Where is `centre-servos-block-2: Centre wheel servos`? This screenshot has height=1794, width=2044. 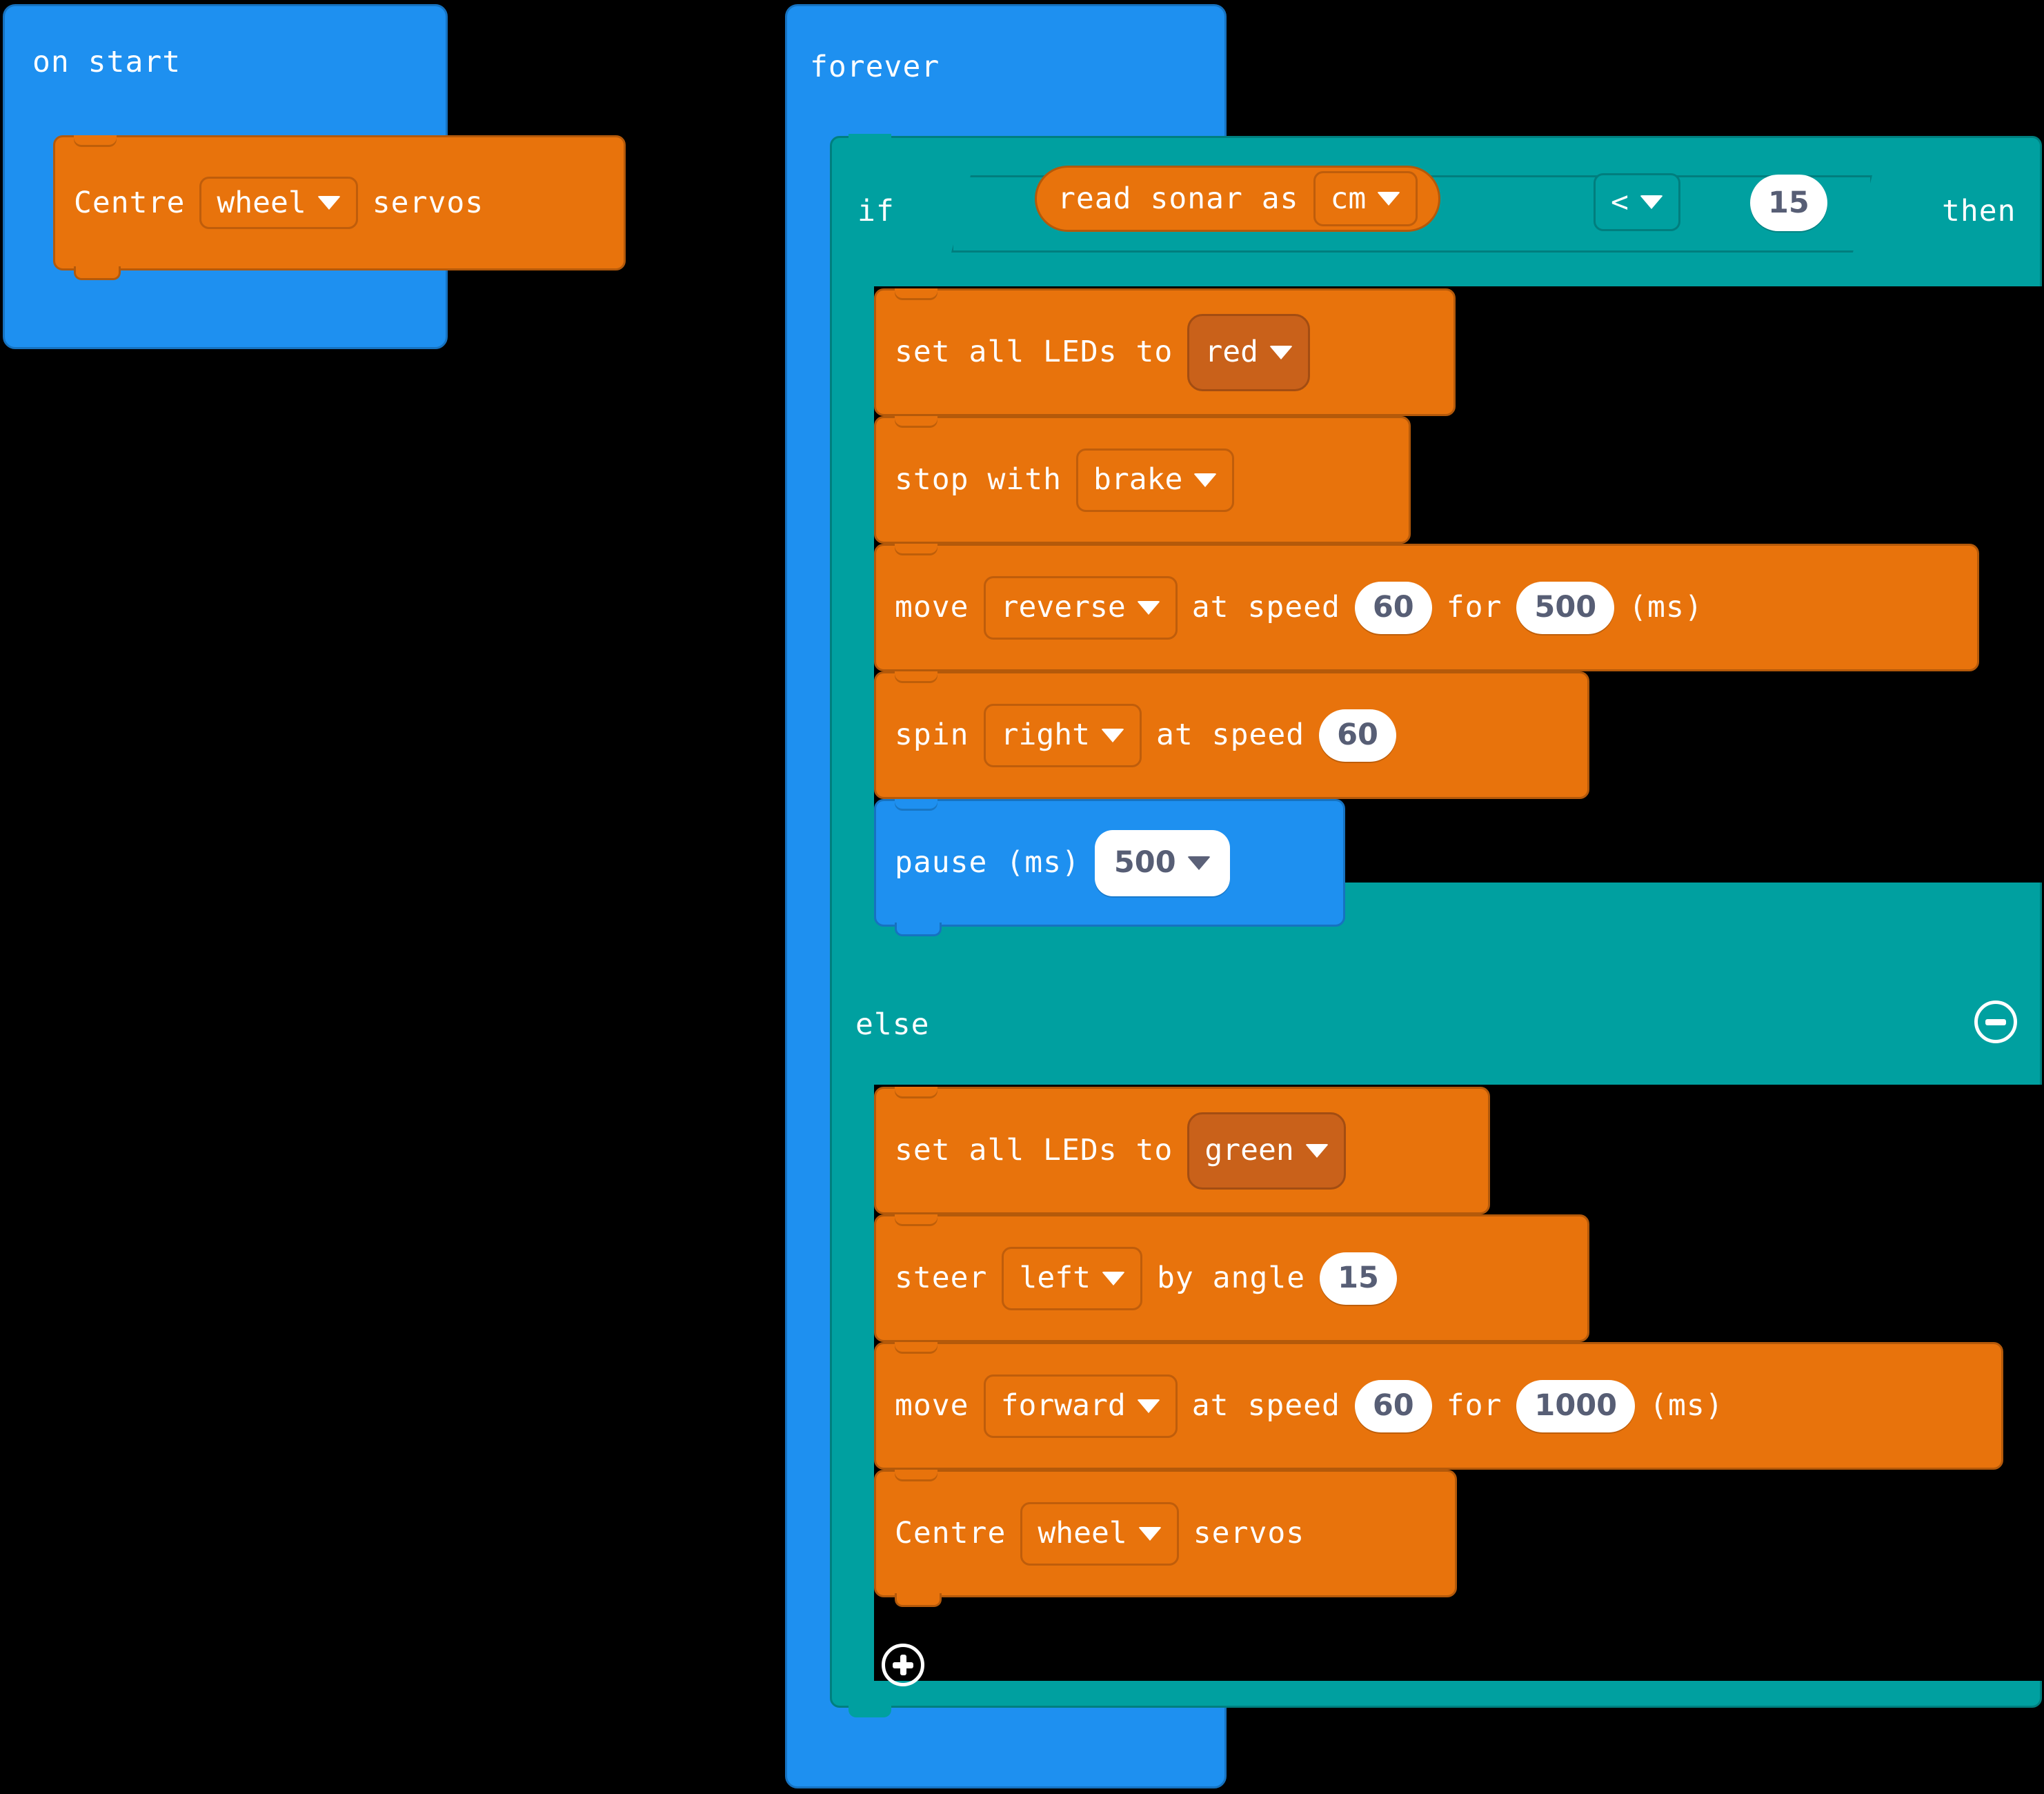
centre-servos-block-2: Centre wheel servos is located at coordinates (1165, 1538).